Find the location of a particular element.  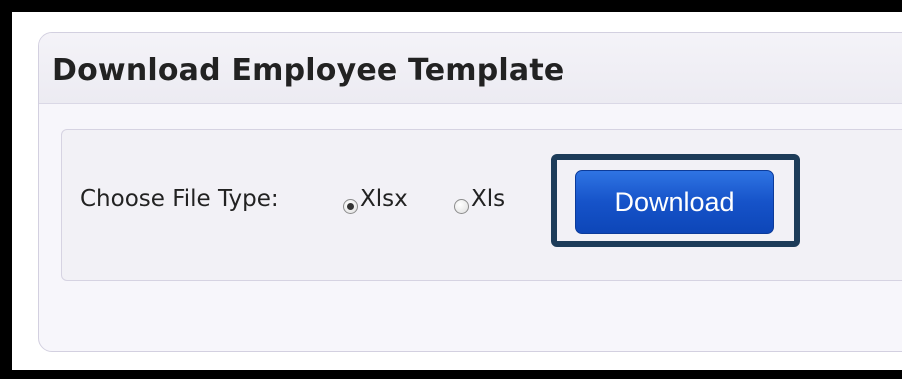

download-button: Download is located at coordinates (674, 202).